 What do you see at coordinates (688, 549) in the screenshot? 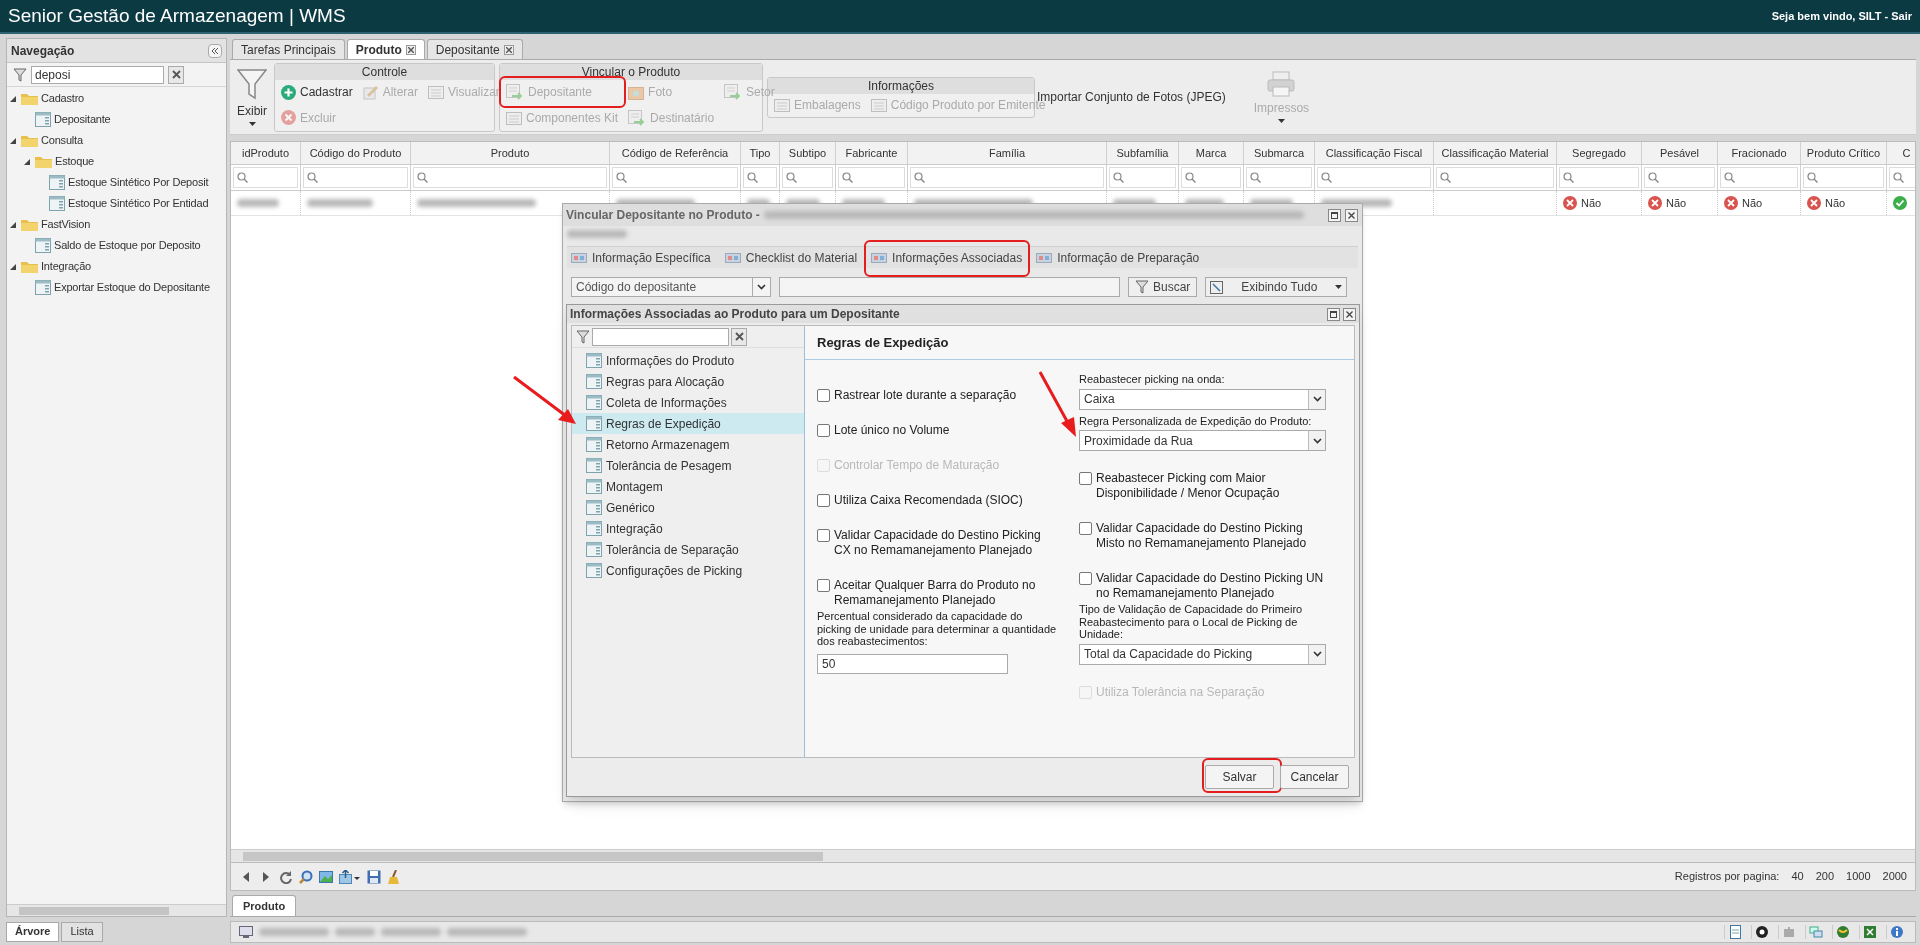
I see `list-item: Tolerância de Separação` at bounding box center [688, 549].